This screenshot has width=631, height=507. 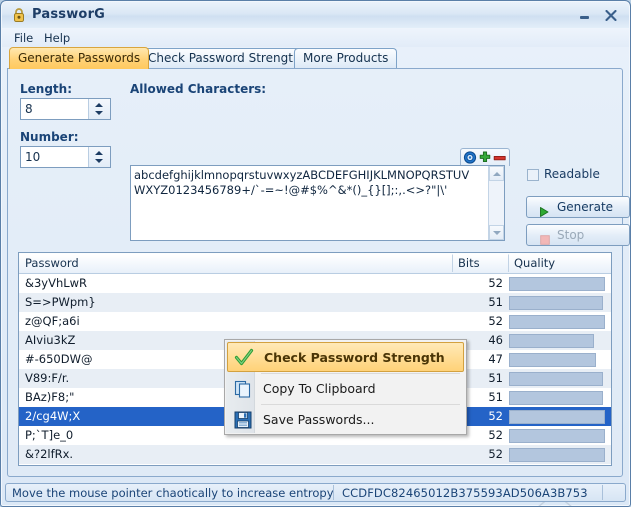 What do you see at coordinates (315, 454) in the screenshot?
I see `table-row: &?2lfRx. 52` at bounding box center [315, 454].